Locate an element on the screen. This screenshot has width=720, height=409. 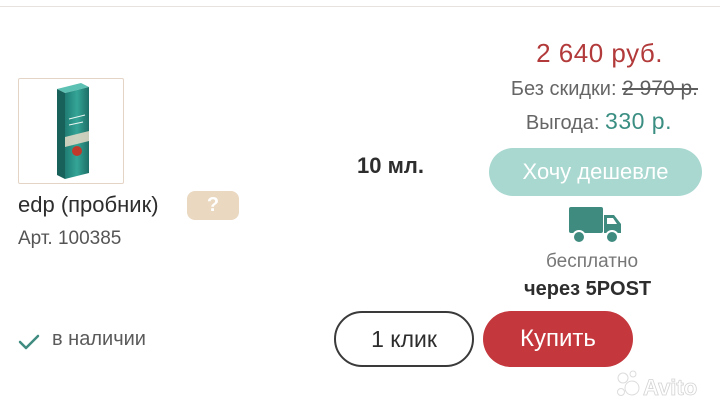
old-price-label: Без скидки: is located at coordinates (563, 89).